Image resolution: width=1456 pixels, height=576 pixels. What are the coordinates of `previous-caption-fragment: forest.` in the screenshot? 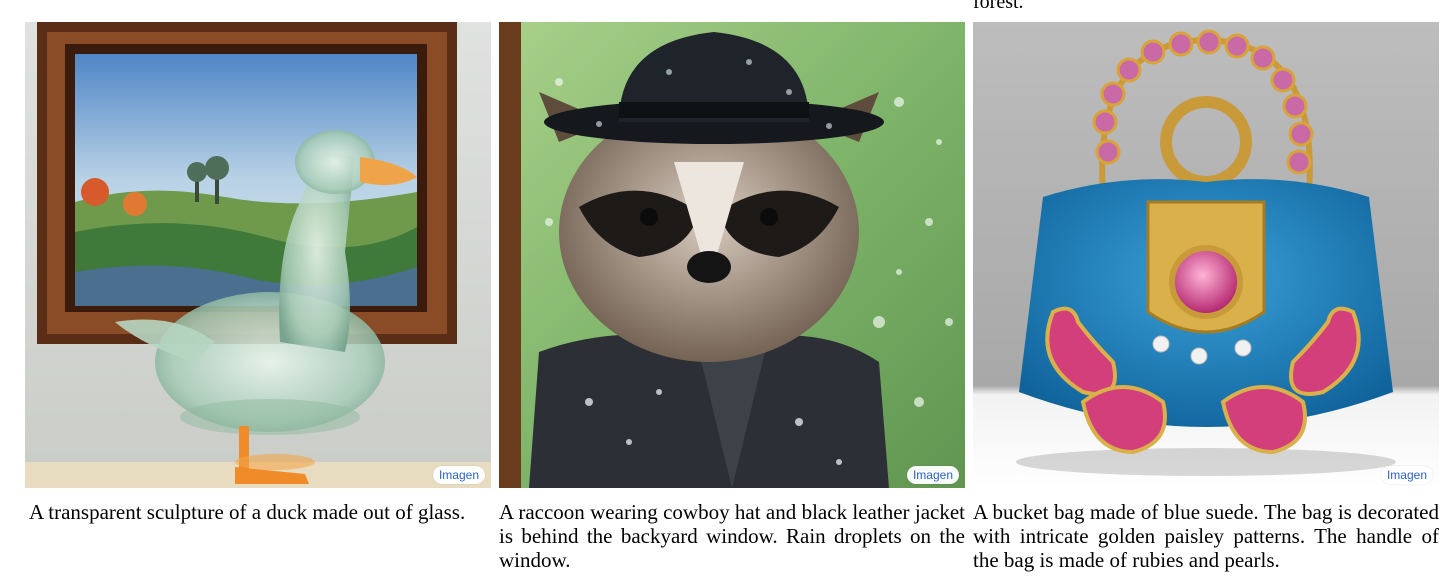 It's located at (998, 6).